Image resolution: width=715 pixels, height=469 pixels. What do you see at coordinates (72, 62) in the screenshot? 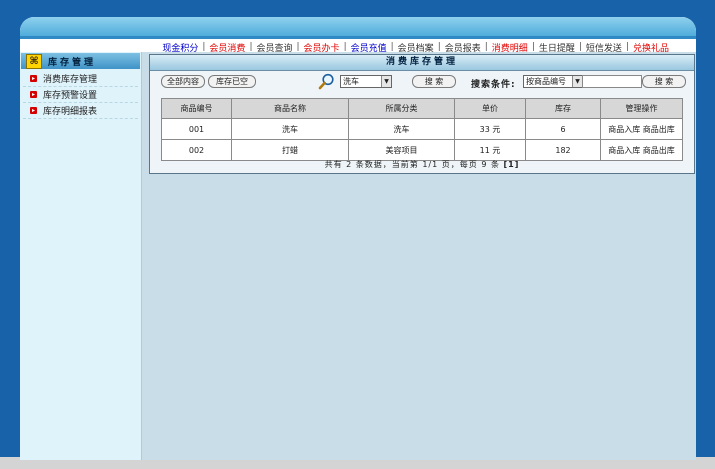
I see `sidebar-title-label: 库存管理` at bounding box center [72, 62].